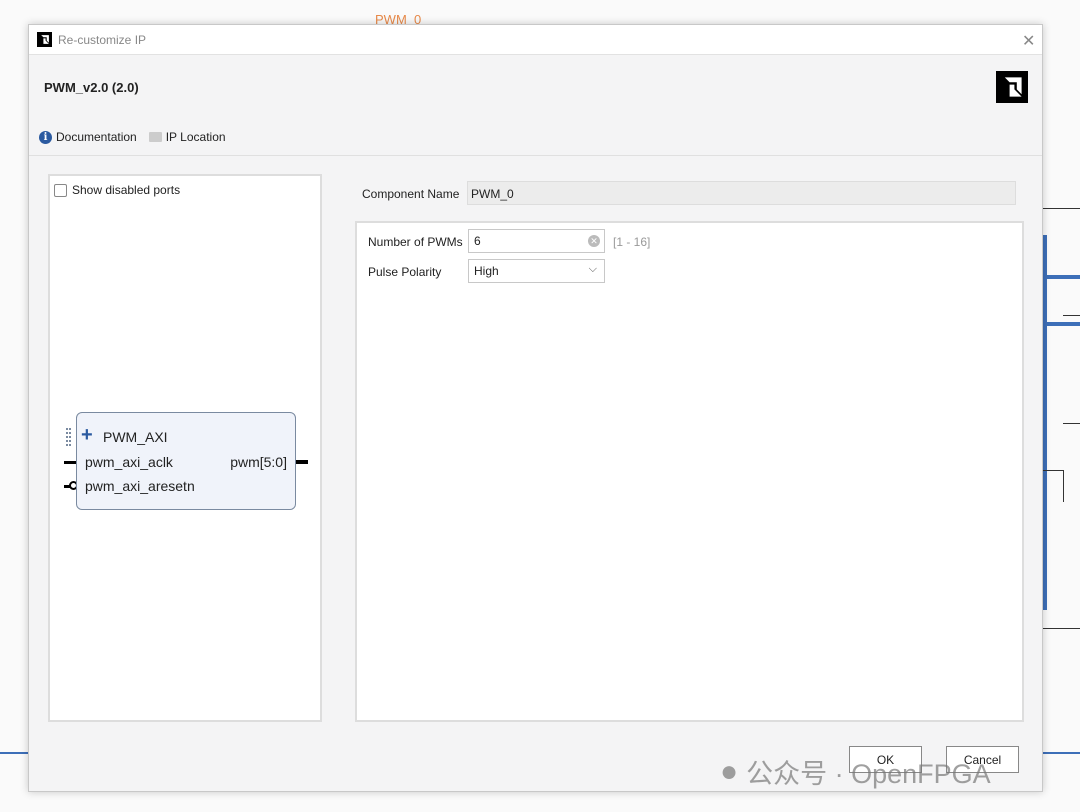  I want to click on port-label: pwm_axi_aclk, so click(129, 462).